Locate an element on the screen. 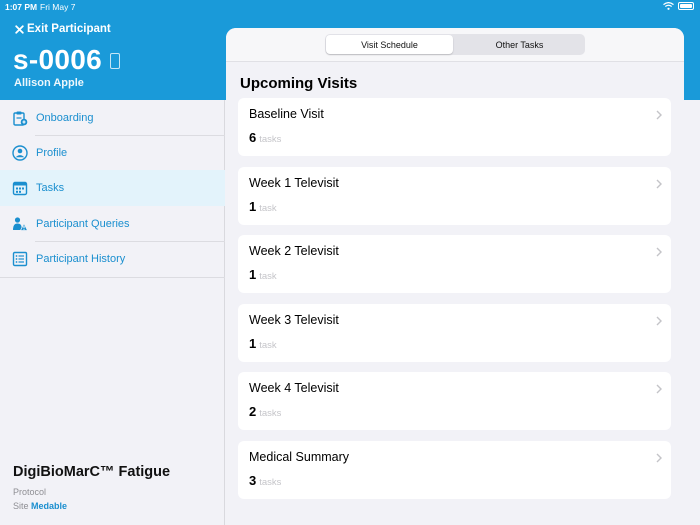 The height and width of the screenshot is (525, 700). sidebar-item-label: Onboarding is located at coordinates (65, 117).